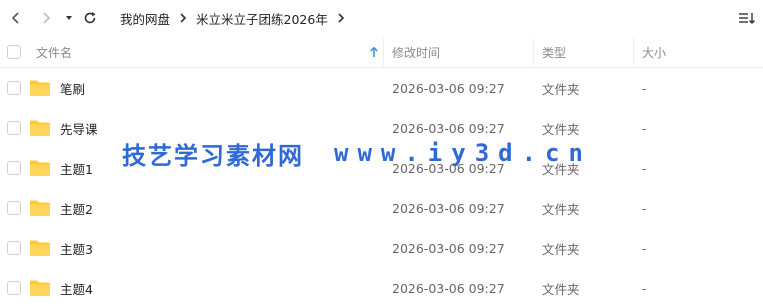 The image size is (763, 307). I want to click on caret-down-icon, so click(69, 18).